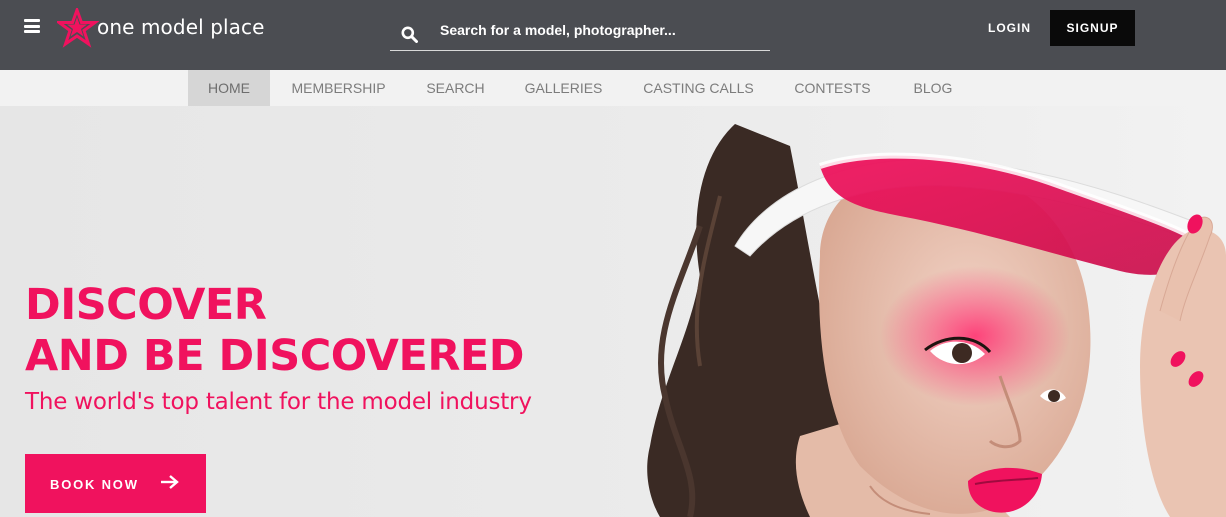  What do you see at coordinates (275, 356) in the screenshot?
I see `hero-headline-line2: AND BE DISCOVERED` at bounding box center [275, 356].